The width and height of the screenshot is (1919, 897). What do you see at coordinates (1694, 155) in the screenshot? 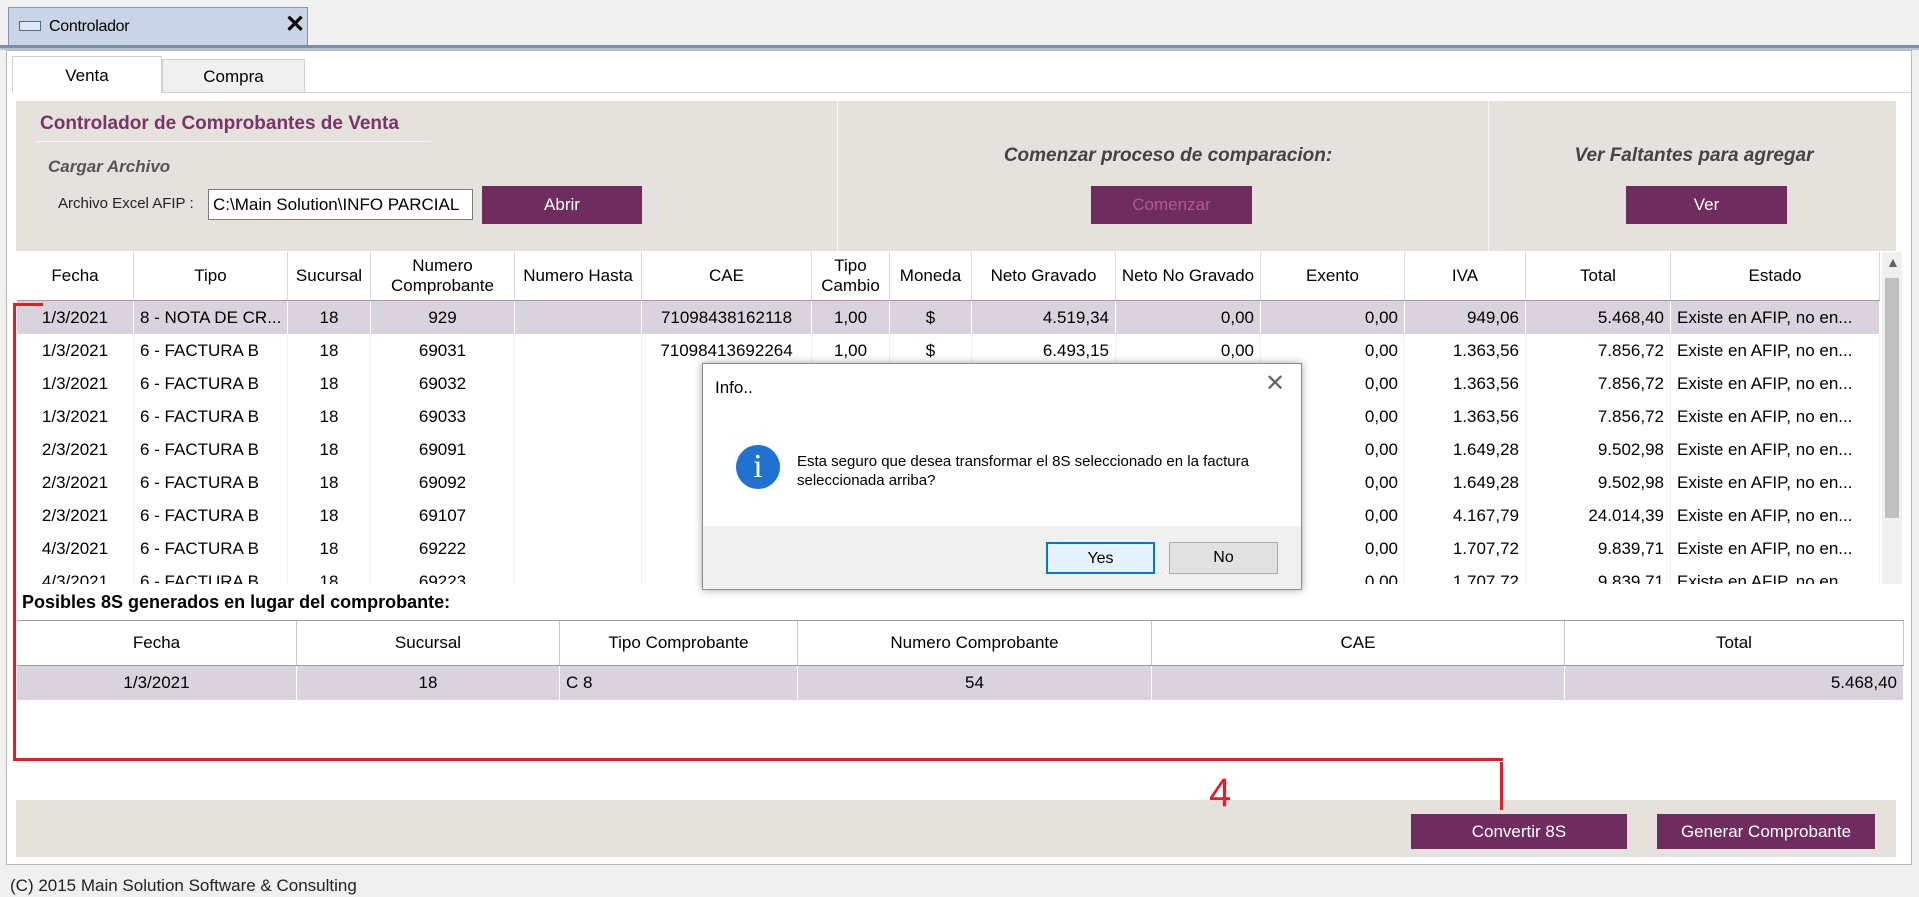
I see `faltantes-label: Ver Faltantes para agregar` at bounding box center [1694, 155].